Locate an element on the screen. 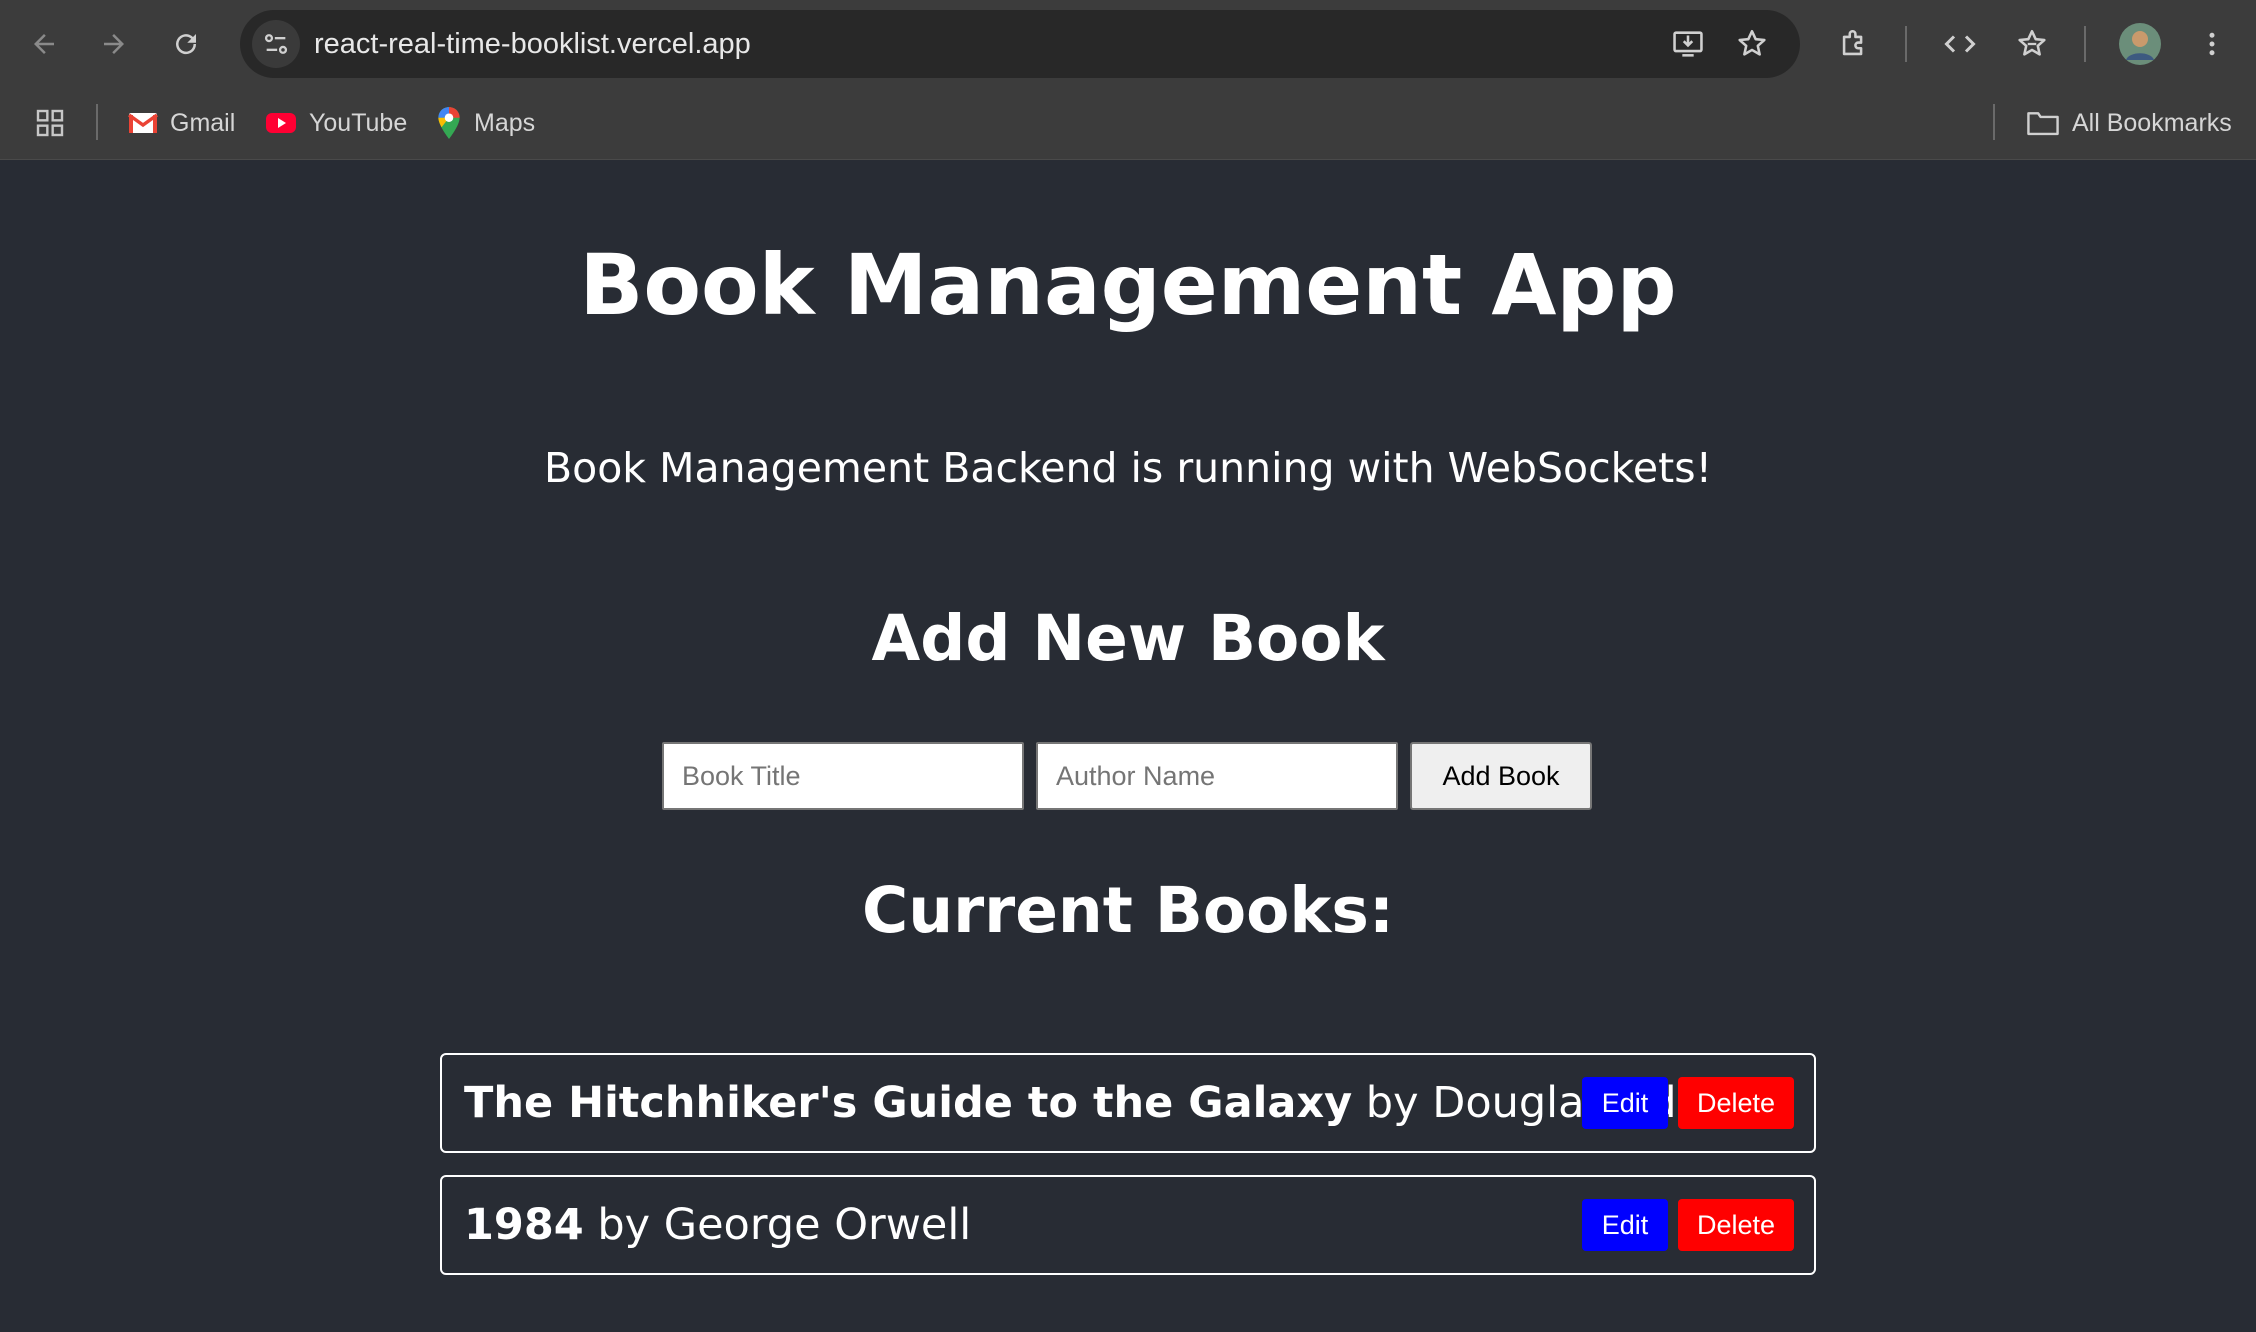  back-arrow-icon is located at coordinates (44, 44).